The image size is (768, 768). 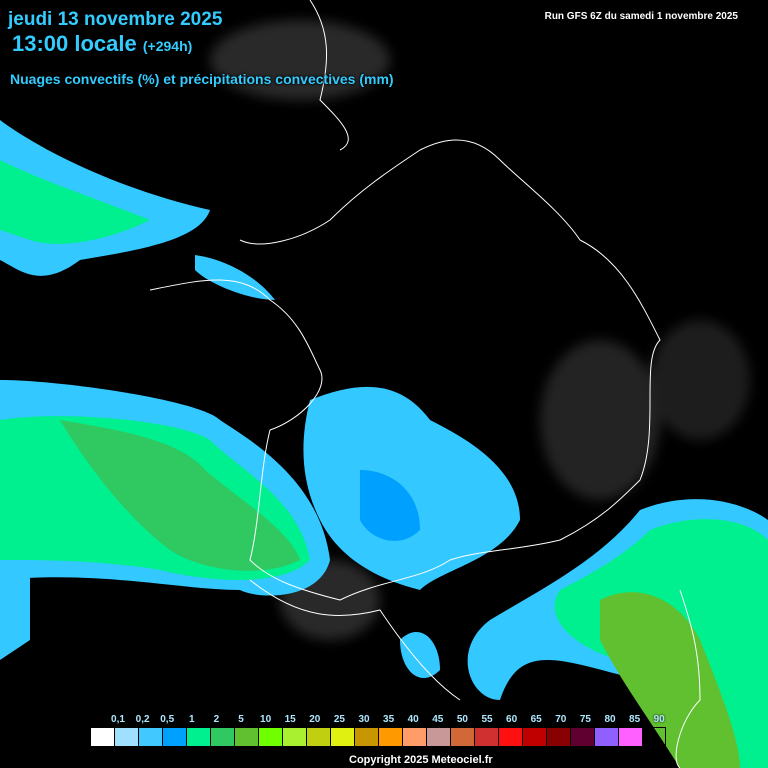 I want to click on legend-label: 5, so click(x=241, y=719).